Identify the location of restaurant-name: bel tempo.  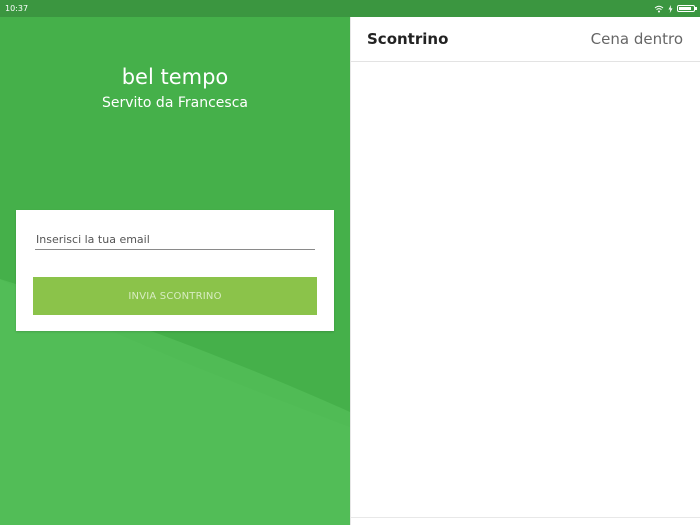
(175, 77).